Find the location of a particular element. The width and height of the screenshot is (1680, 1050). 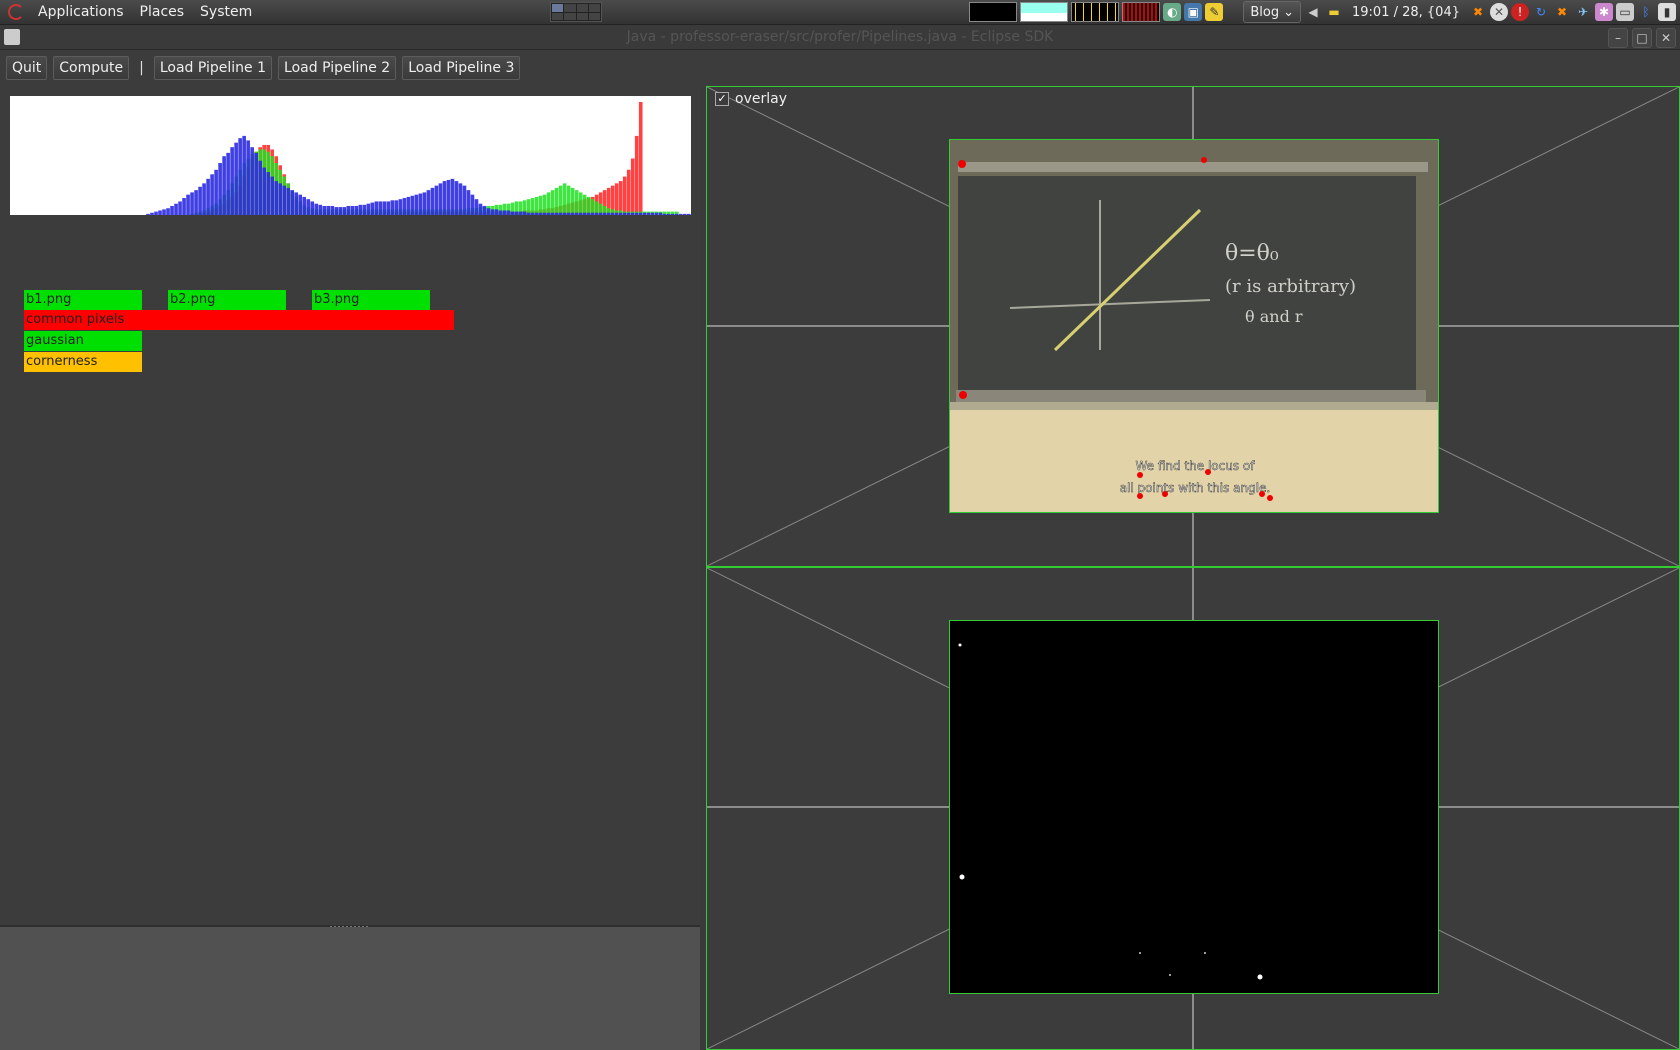

pipeline-node-b2: b2.png is located at coordinates (227, 300).